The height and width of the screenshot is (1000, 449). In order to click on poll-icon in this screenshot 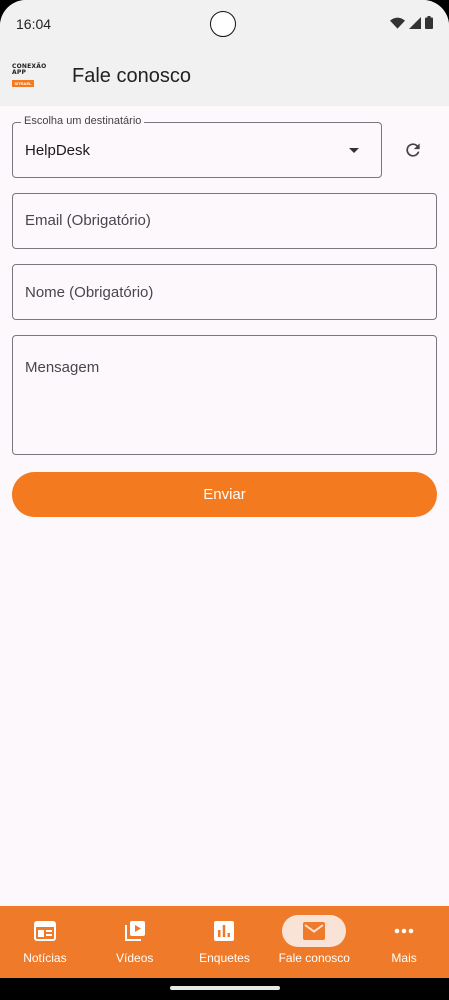, I will do `click(224, 931)`.